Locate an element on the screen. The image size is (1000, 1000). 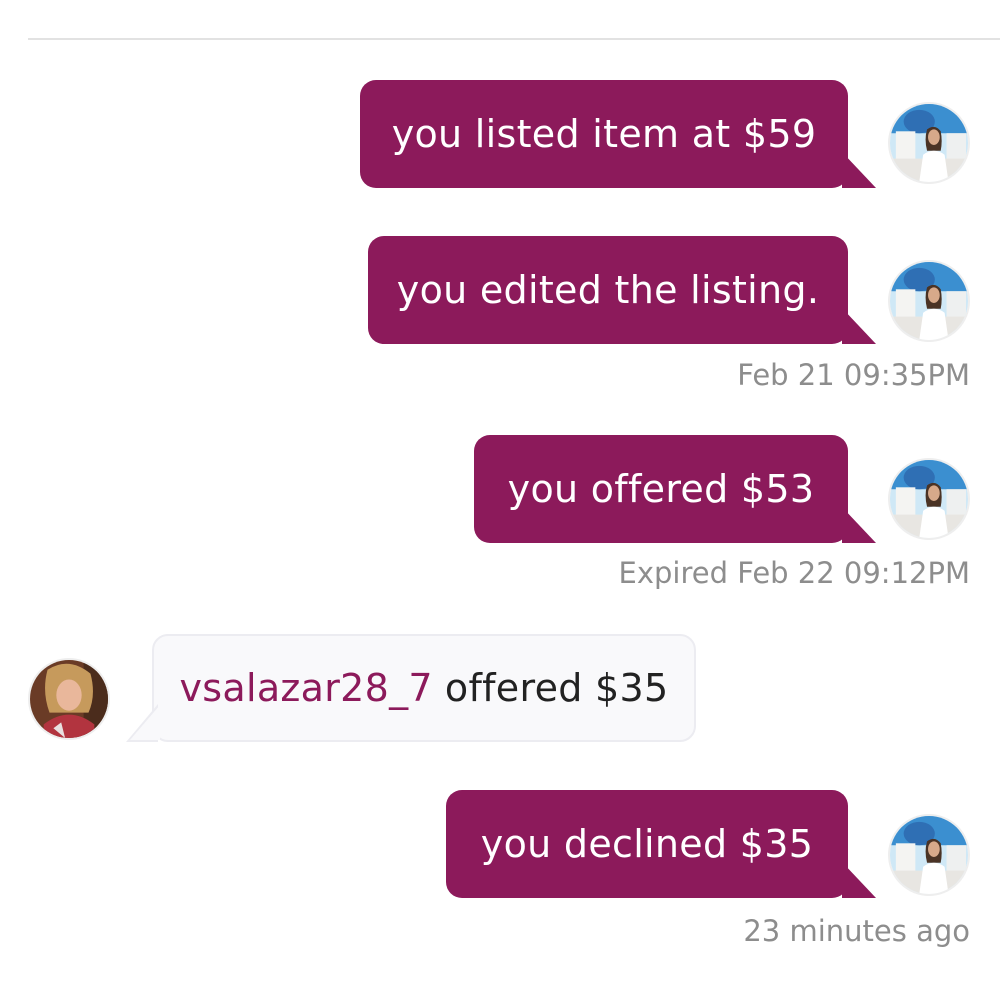
message-text: you offered $53 is located at coordinates (661, 489).